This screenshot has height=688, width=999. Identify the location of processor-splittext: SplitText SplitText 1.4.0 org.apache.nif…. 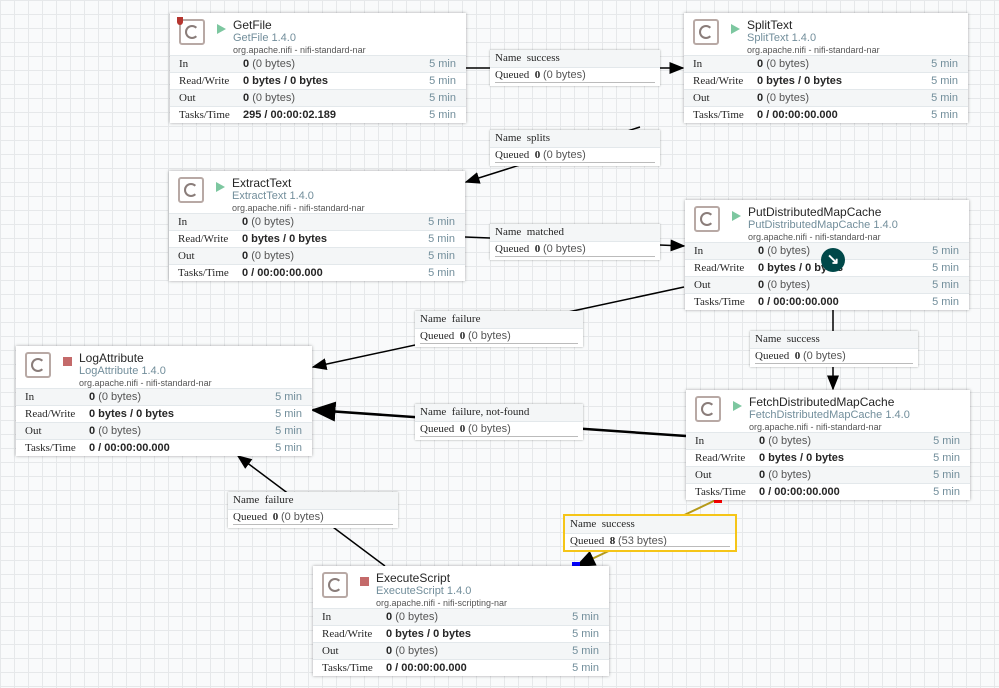
(826, 68).